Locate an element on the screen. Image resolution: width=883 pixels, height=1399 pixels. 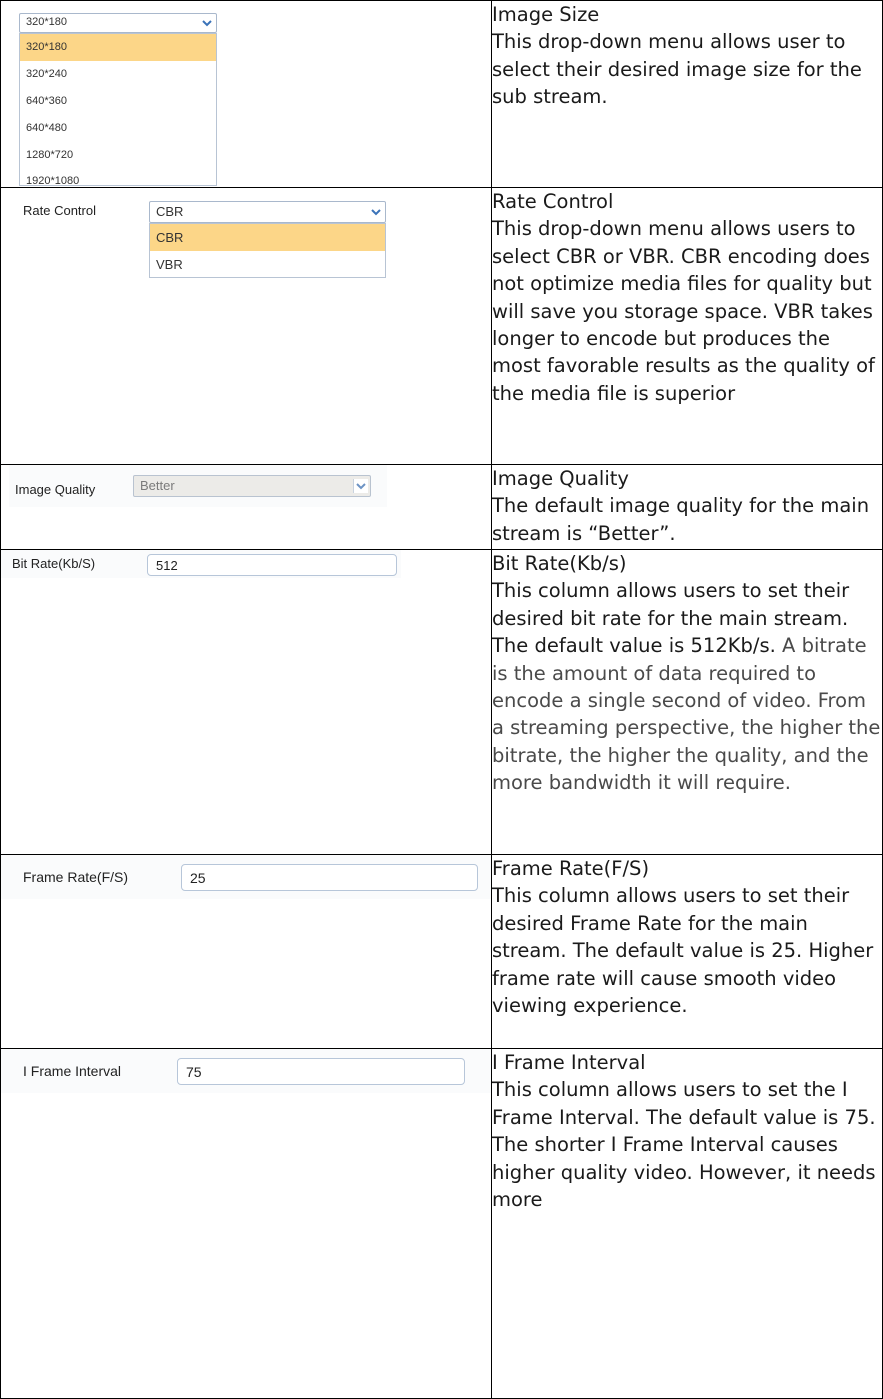
rate-control-select: CBR is located at coordinates (267, 212).